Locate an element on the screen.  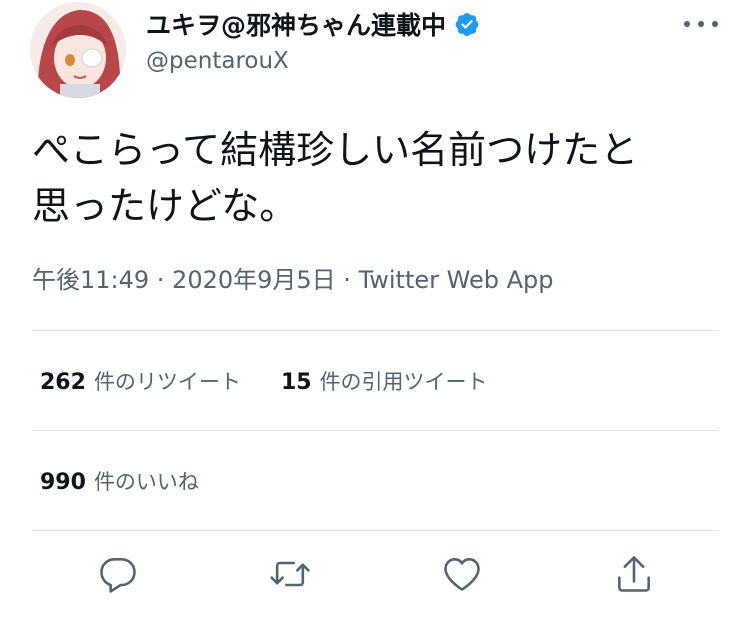
tweet-text-line: ぺこらって結構珍しい名前つけたと is located at coordinates (335, 150).